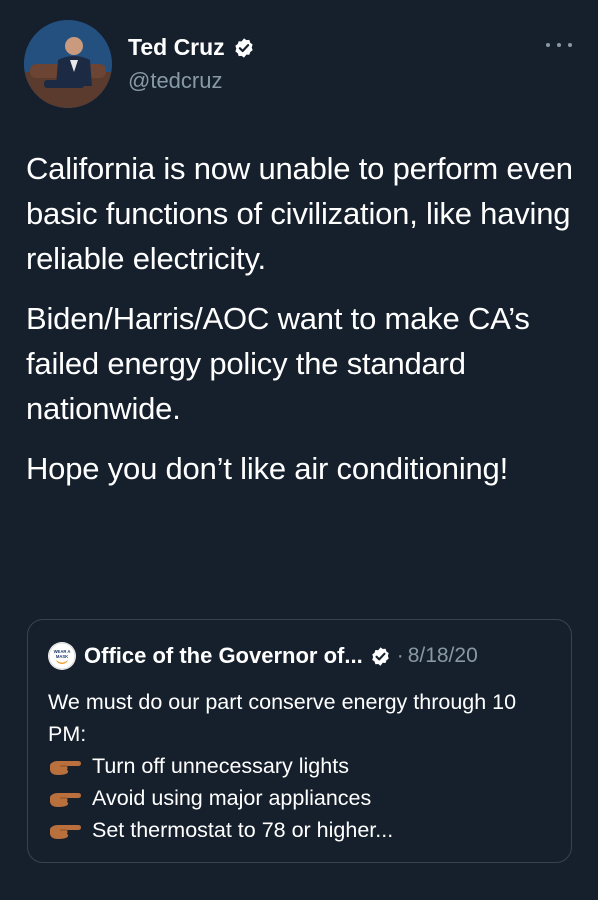 The width and height of the screenshot is (598, 900). Describe the element at coordinates (443, 656) in the screenshot. I see `quoted-tweet-date: 8/18/20` at that location.